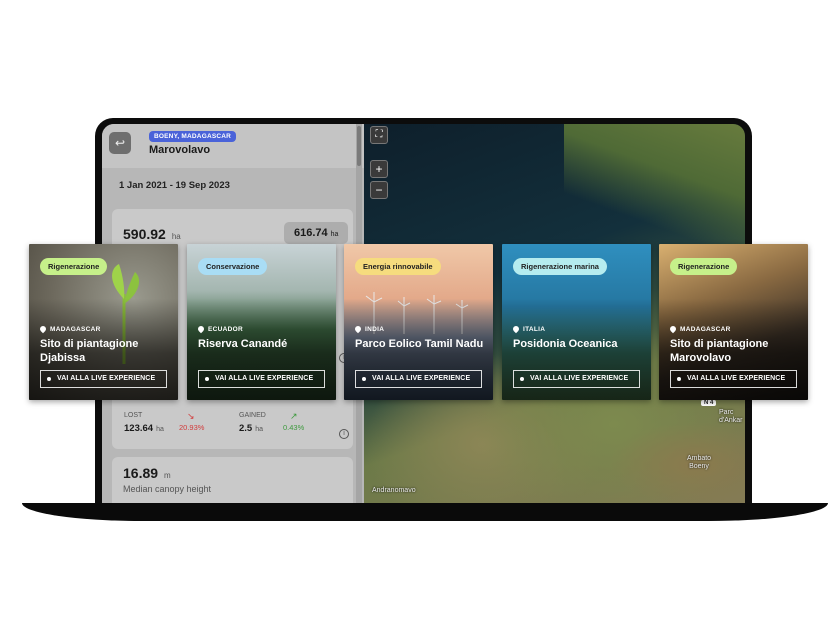 The width and height of the screenshot is (834, 642). I want to click on secondary-area-unit: ha, so click(334, 234).